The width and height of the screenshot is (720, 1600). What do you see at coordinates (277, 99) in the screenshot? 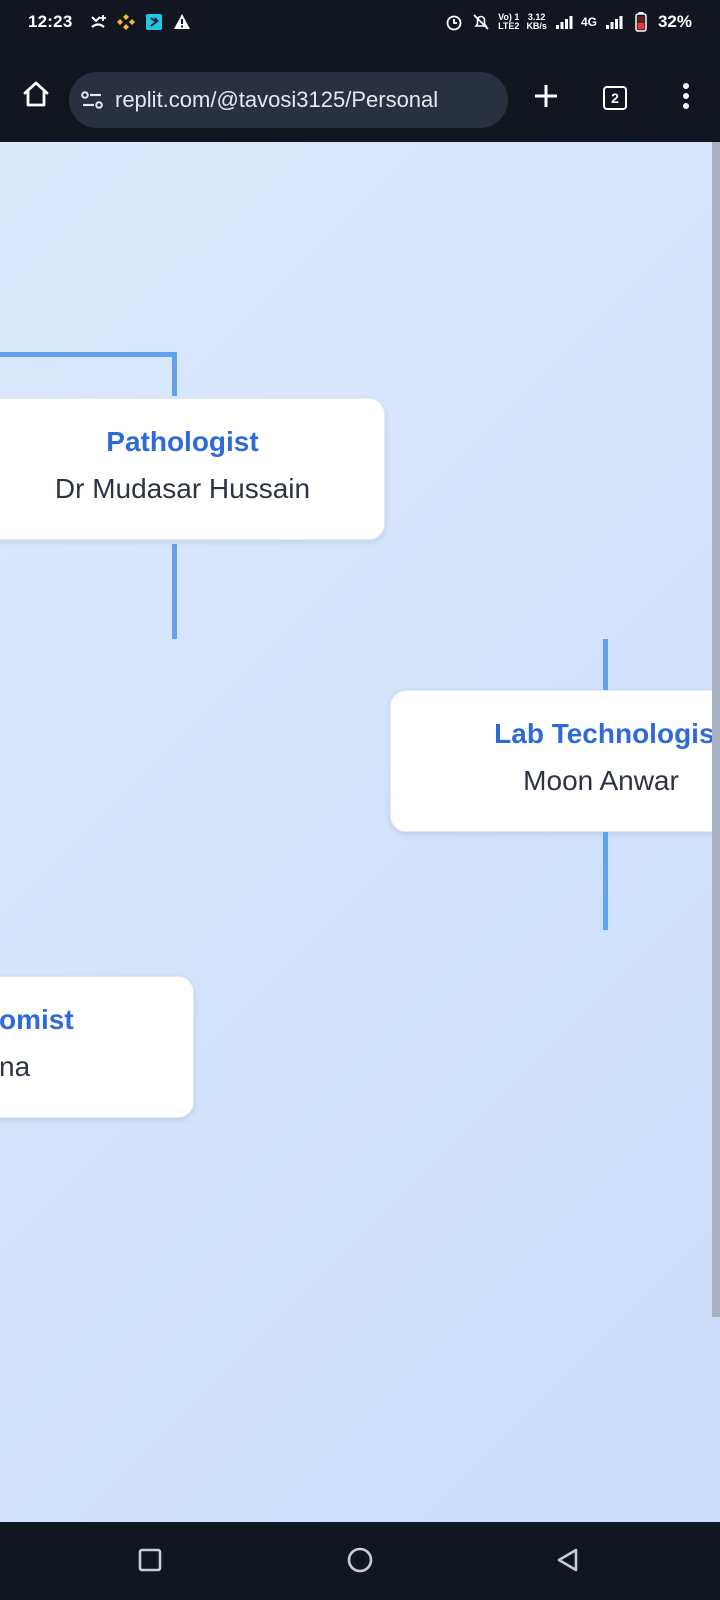
I see `url-text: replit.com/@tavosi3125/Personal` at bounding box center [277, 99].